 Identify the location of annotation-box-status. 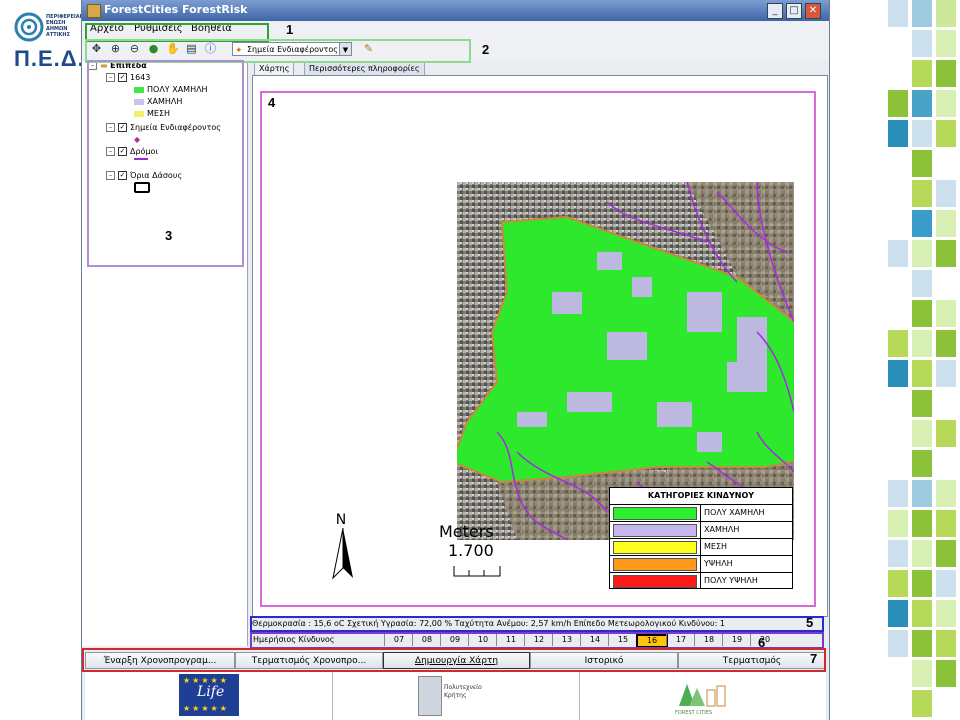
(537, 624).